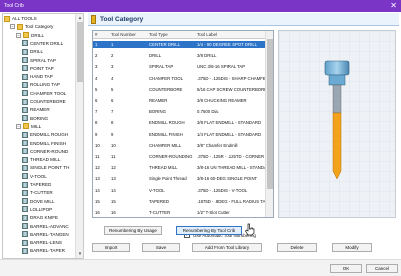  Describe the element at coordinates (382, 268) in the screenshot. I see `cancel-button: Cancel` at that location.